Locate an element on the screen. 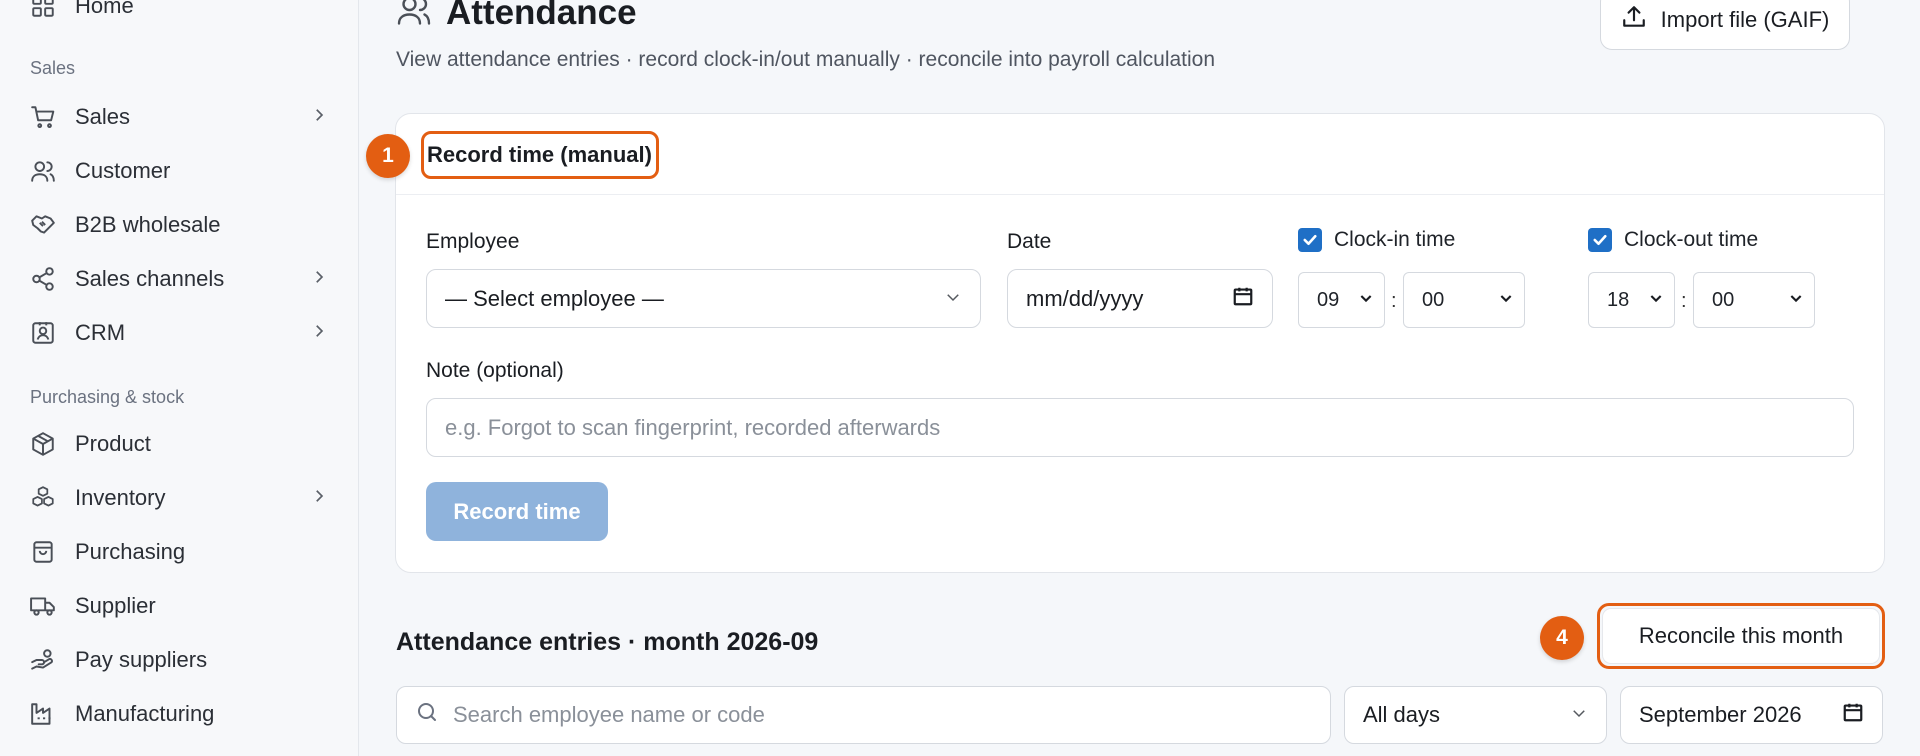 This screenshot has height=756, width=1920. card-header: Record time (manual) is located at coordinates (1140, 154).